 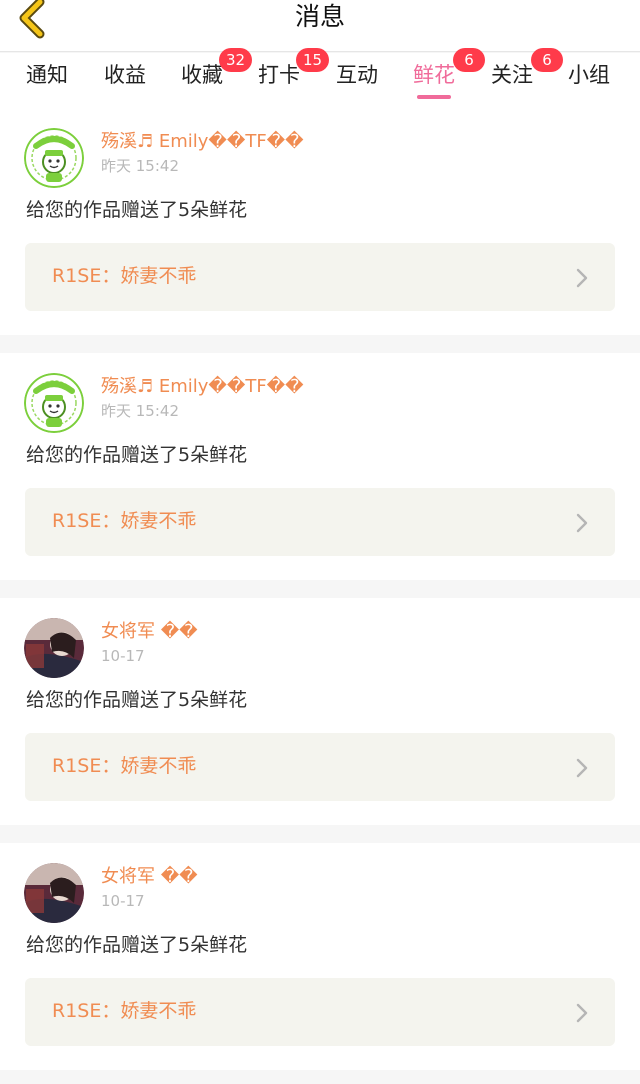 What do you see at coordinates (125, 75) in the screenshot?
I see `tab-label: 收益` at bounding box center [125, 75].